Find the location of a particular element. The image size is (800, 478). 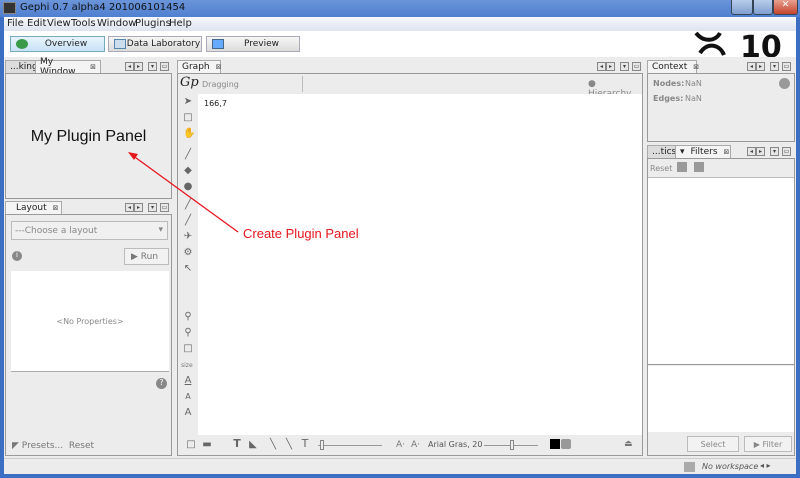

font-increase-icon: A· is located at coordinates (400, 445).